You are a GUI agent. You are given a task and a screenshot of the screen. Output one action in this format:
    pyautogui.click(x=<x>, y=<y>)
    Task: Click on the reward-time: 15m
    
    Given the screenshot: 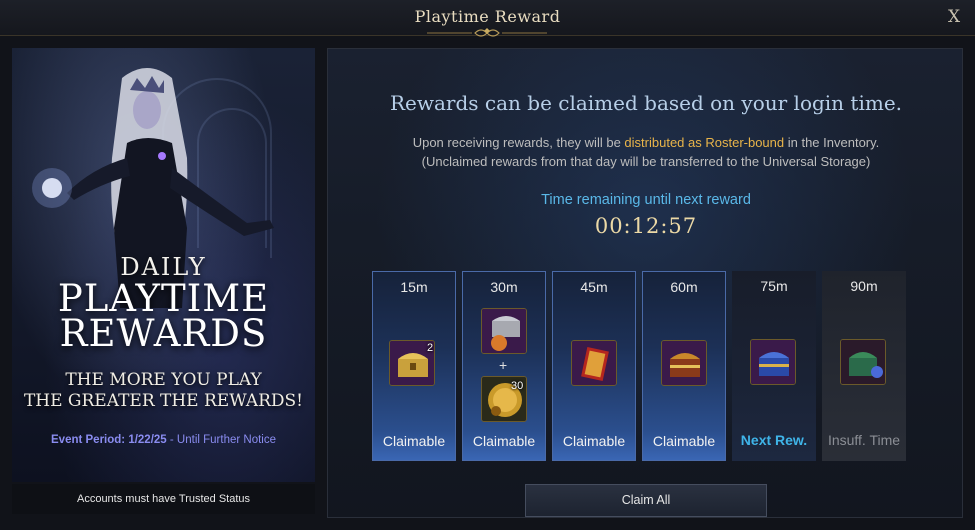 What is the action you would take?
    pyautogui.click(x=414, y=287)
    